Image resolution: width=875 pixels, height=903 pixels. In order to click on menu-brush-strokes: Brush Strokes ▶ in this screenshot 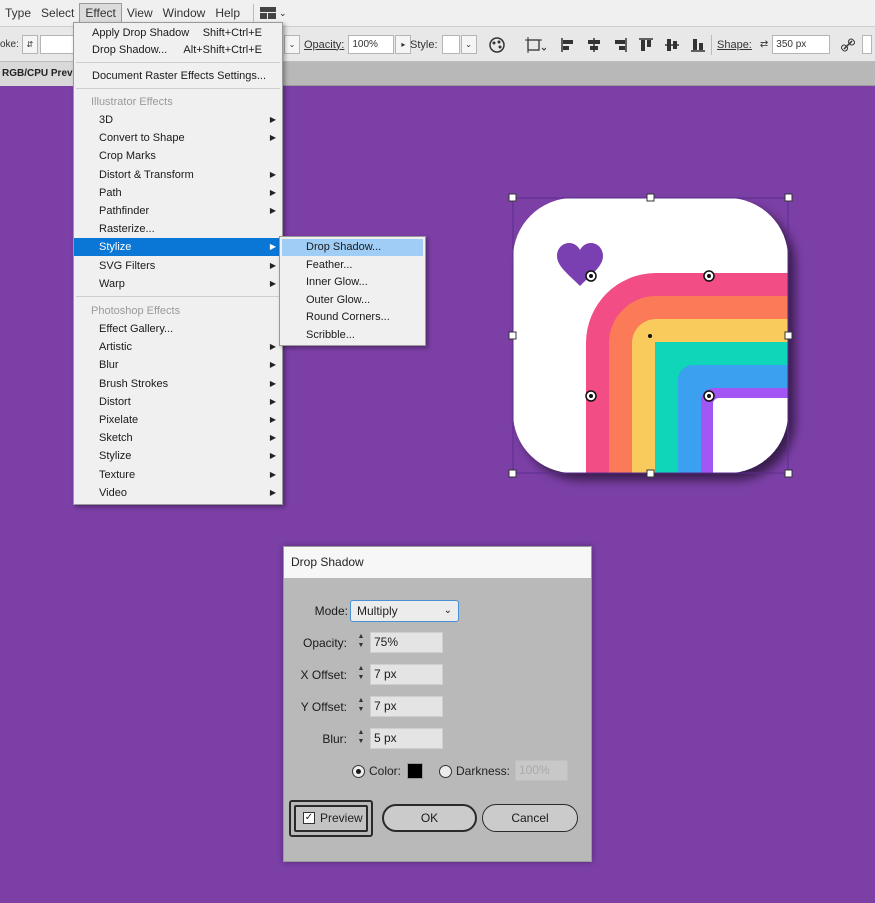, I will do `click(178, 384)`.